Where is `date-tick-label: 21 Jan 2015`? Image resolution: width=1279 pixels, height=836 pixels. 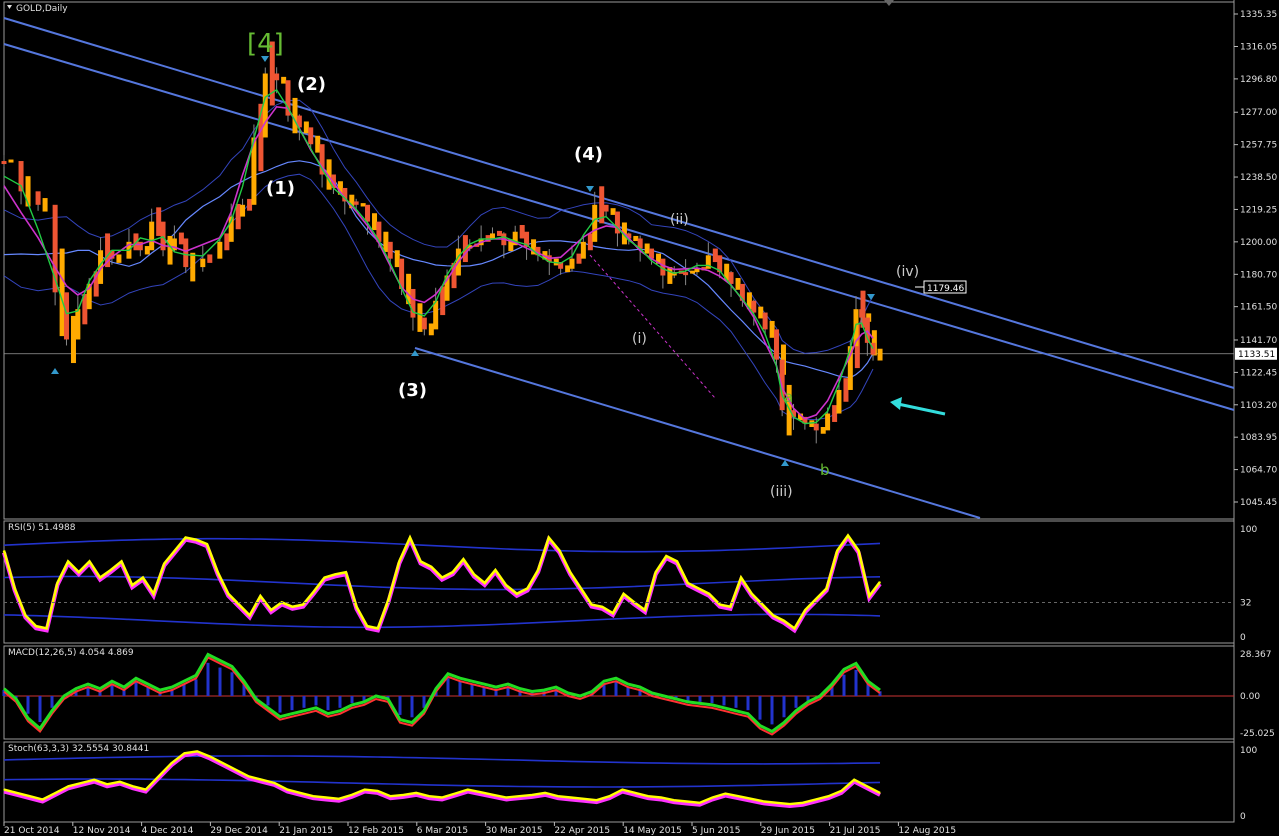
date-tick-label: 21 Jan 2015 is located at coordinates (306, 831).